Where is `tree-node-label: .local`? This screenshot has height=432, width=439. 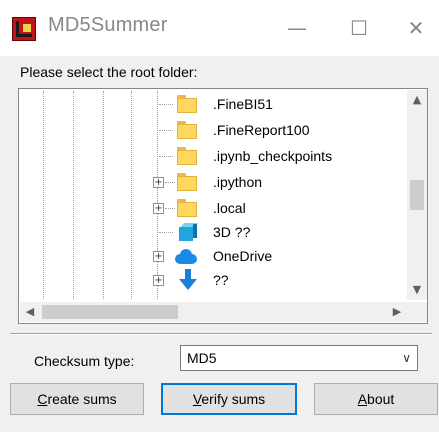 tree-node-label: .local is located at coordinates (229, 208).